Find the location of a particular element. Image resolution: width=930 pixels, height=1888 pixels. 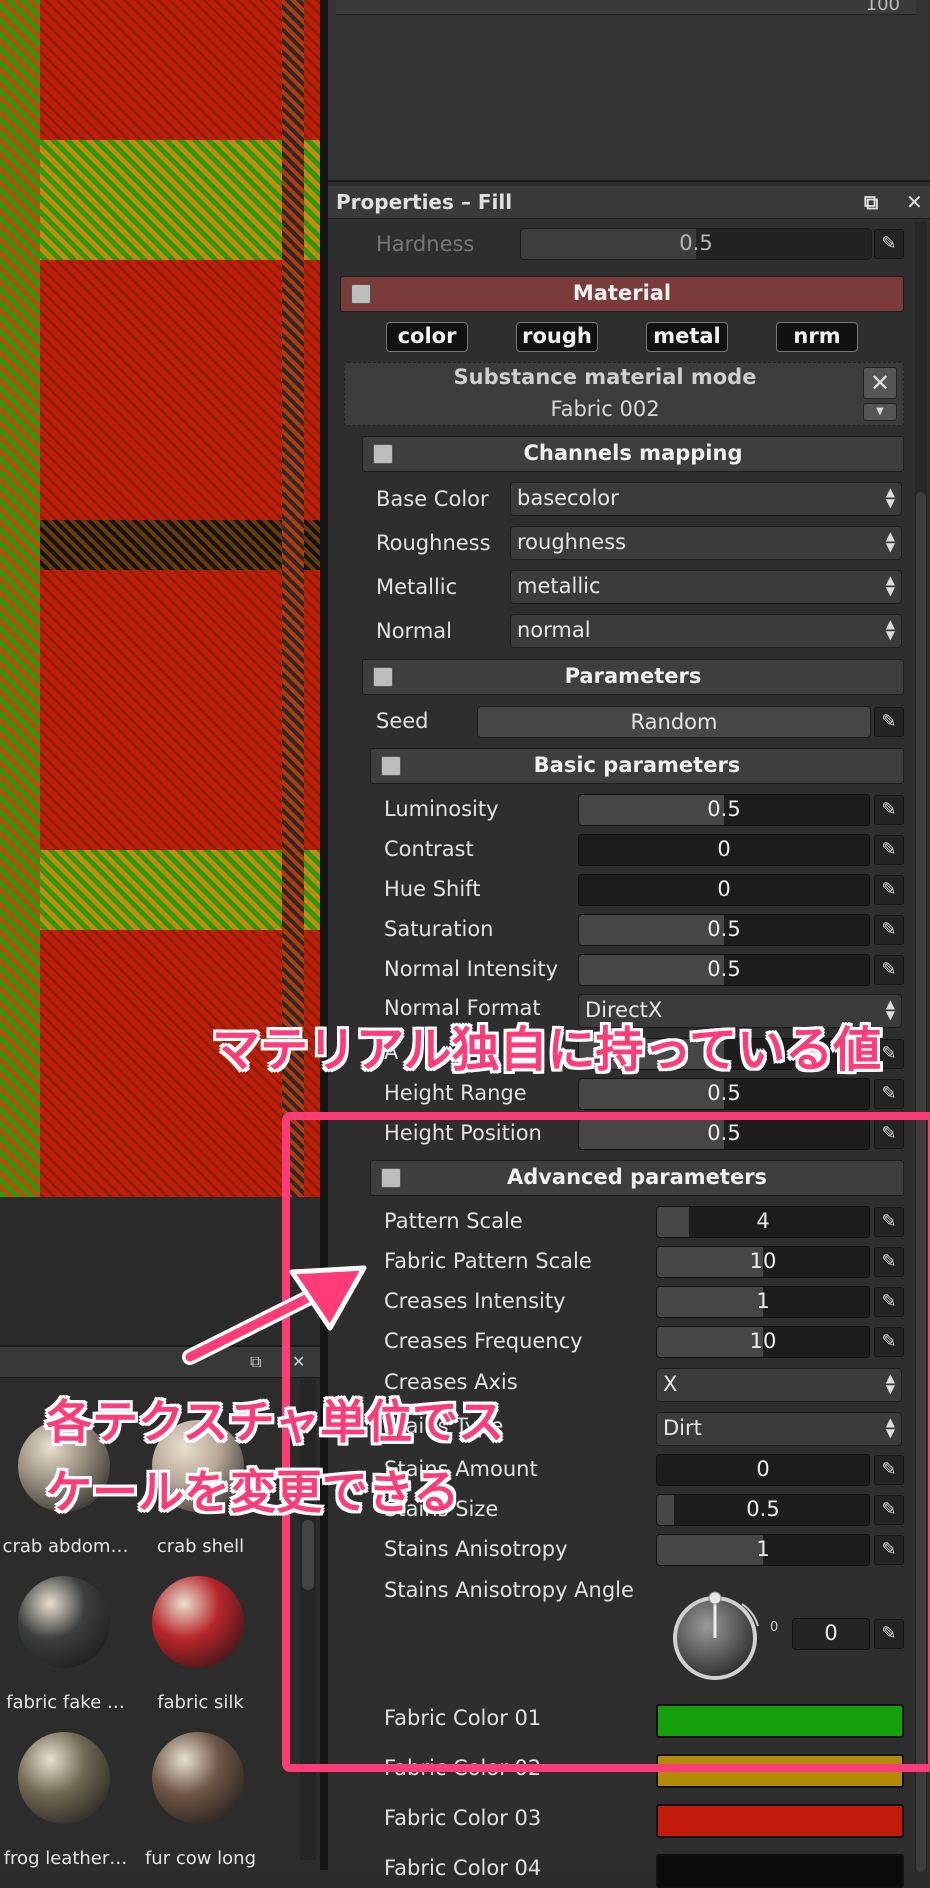

mode-title: Substance material mode is located at coordinates (605, 377).